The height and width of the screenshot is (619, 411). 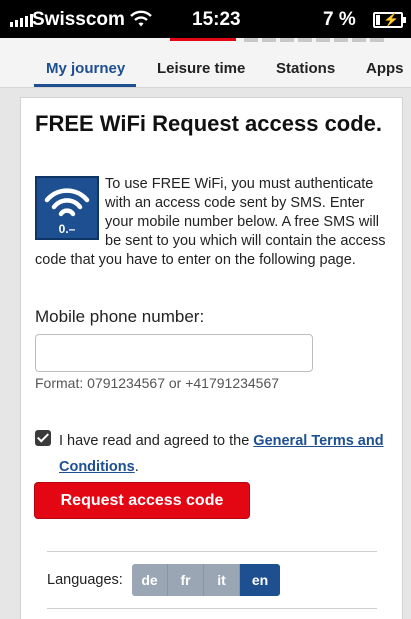 What do you see at coordinates (174, 353) in the screenshot?
I see `mobile-number-input` at bounding box center [174, 353].